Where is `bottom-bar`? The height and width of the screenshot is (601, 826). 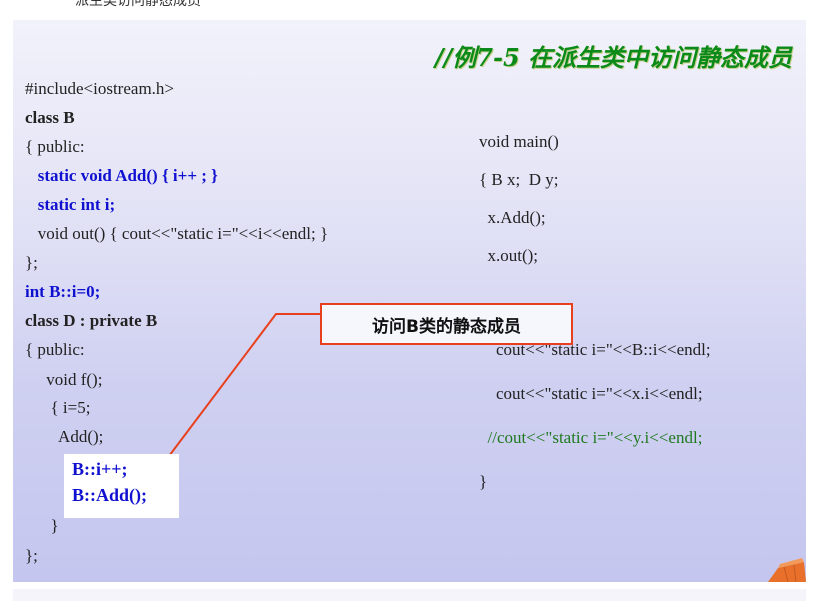 bottom-bar is located at coordinates (409, 595).